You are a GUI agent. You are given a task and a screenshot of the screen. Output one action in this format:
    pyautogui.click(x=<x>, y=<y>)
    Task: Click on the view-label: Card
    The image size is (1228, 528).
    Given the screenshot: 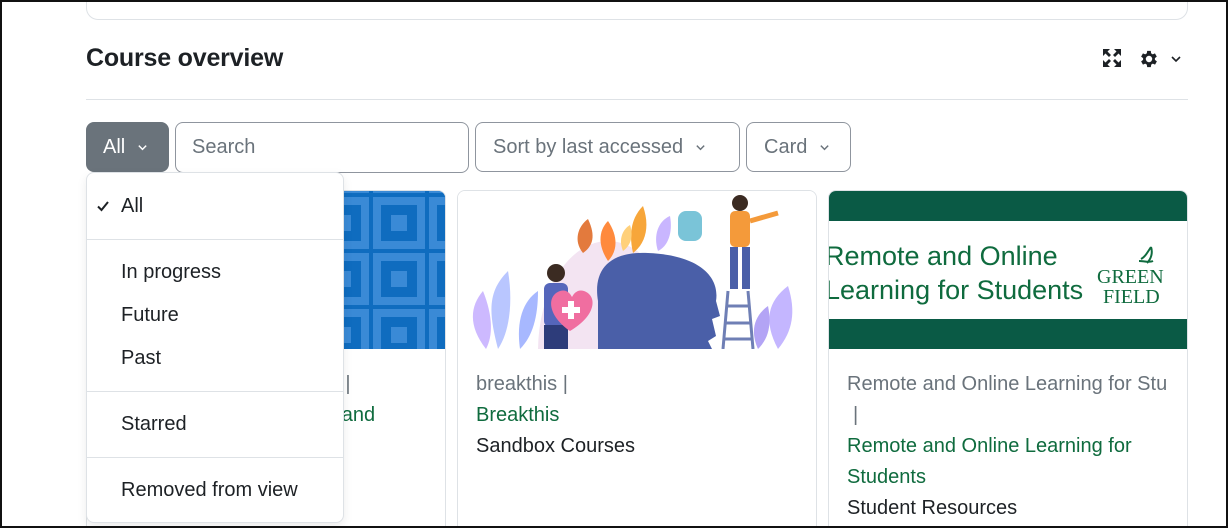 What is the action you would take?
    pyautogui.click(x=786, y=146)
    